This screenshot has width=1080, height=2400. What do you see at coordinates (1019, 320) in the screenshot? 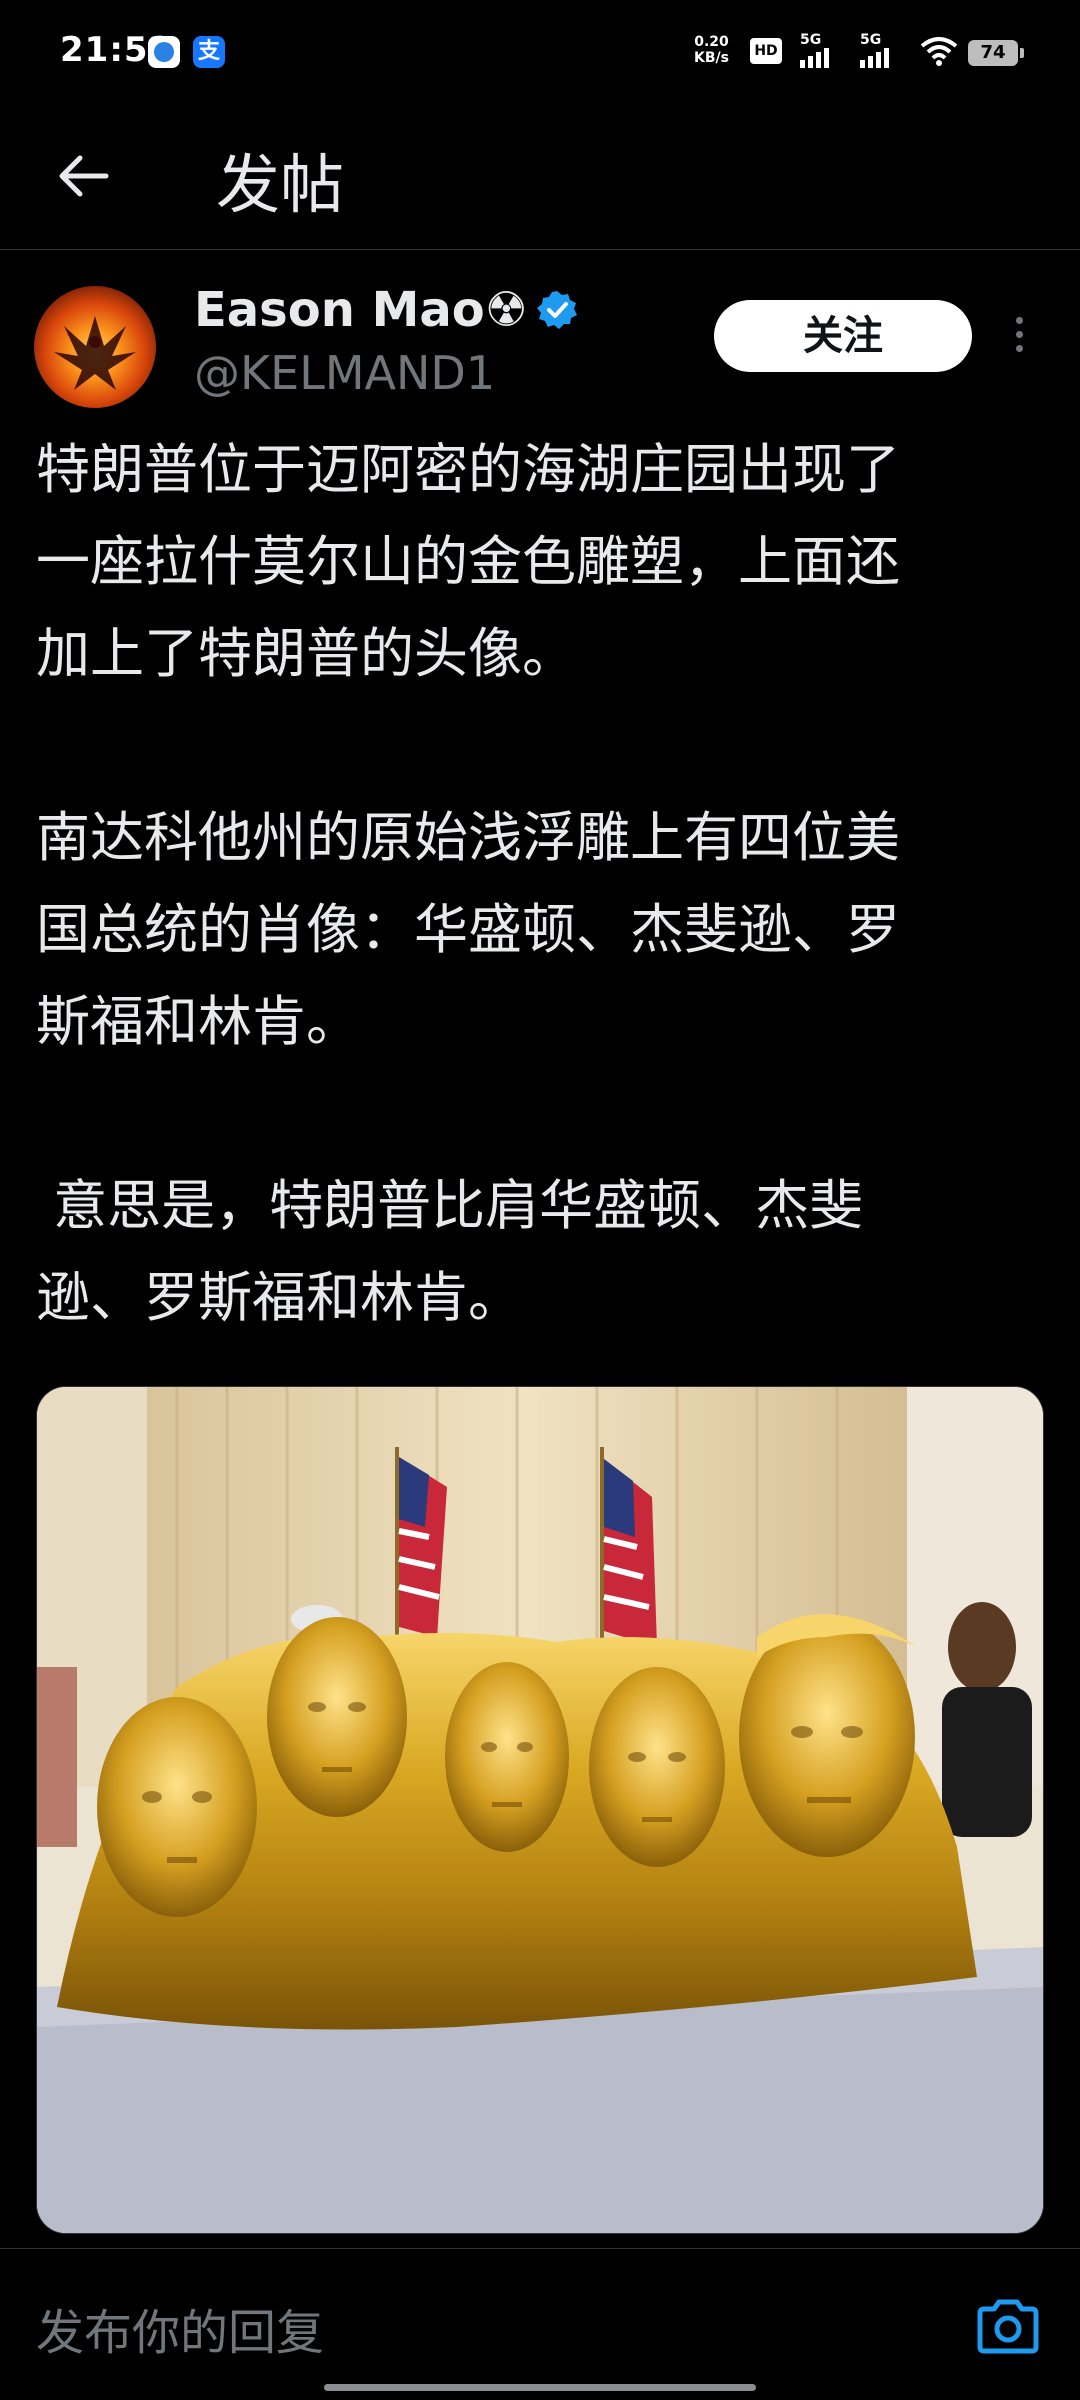
I see `more-vertical-icon` at bounding box center [1019, 320].